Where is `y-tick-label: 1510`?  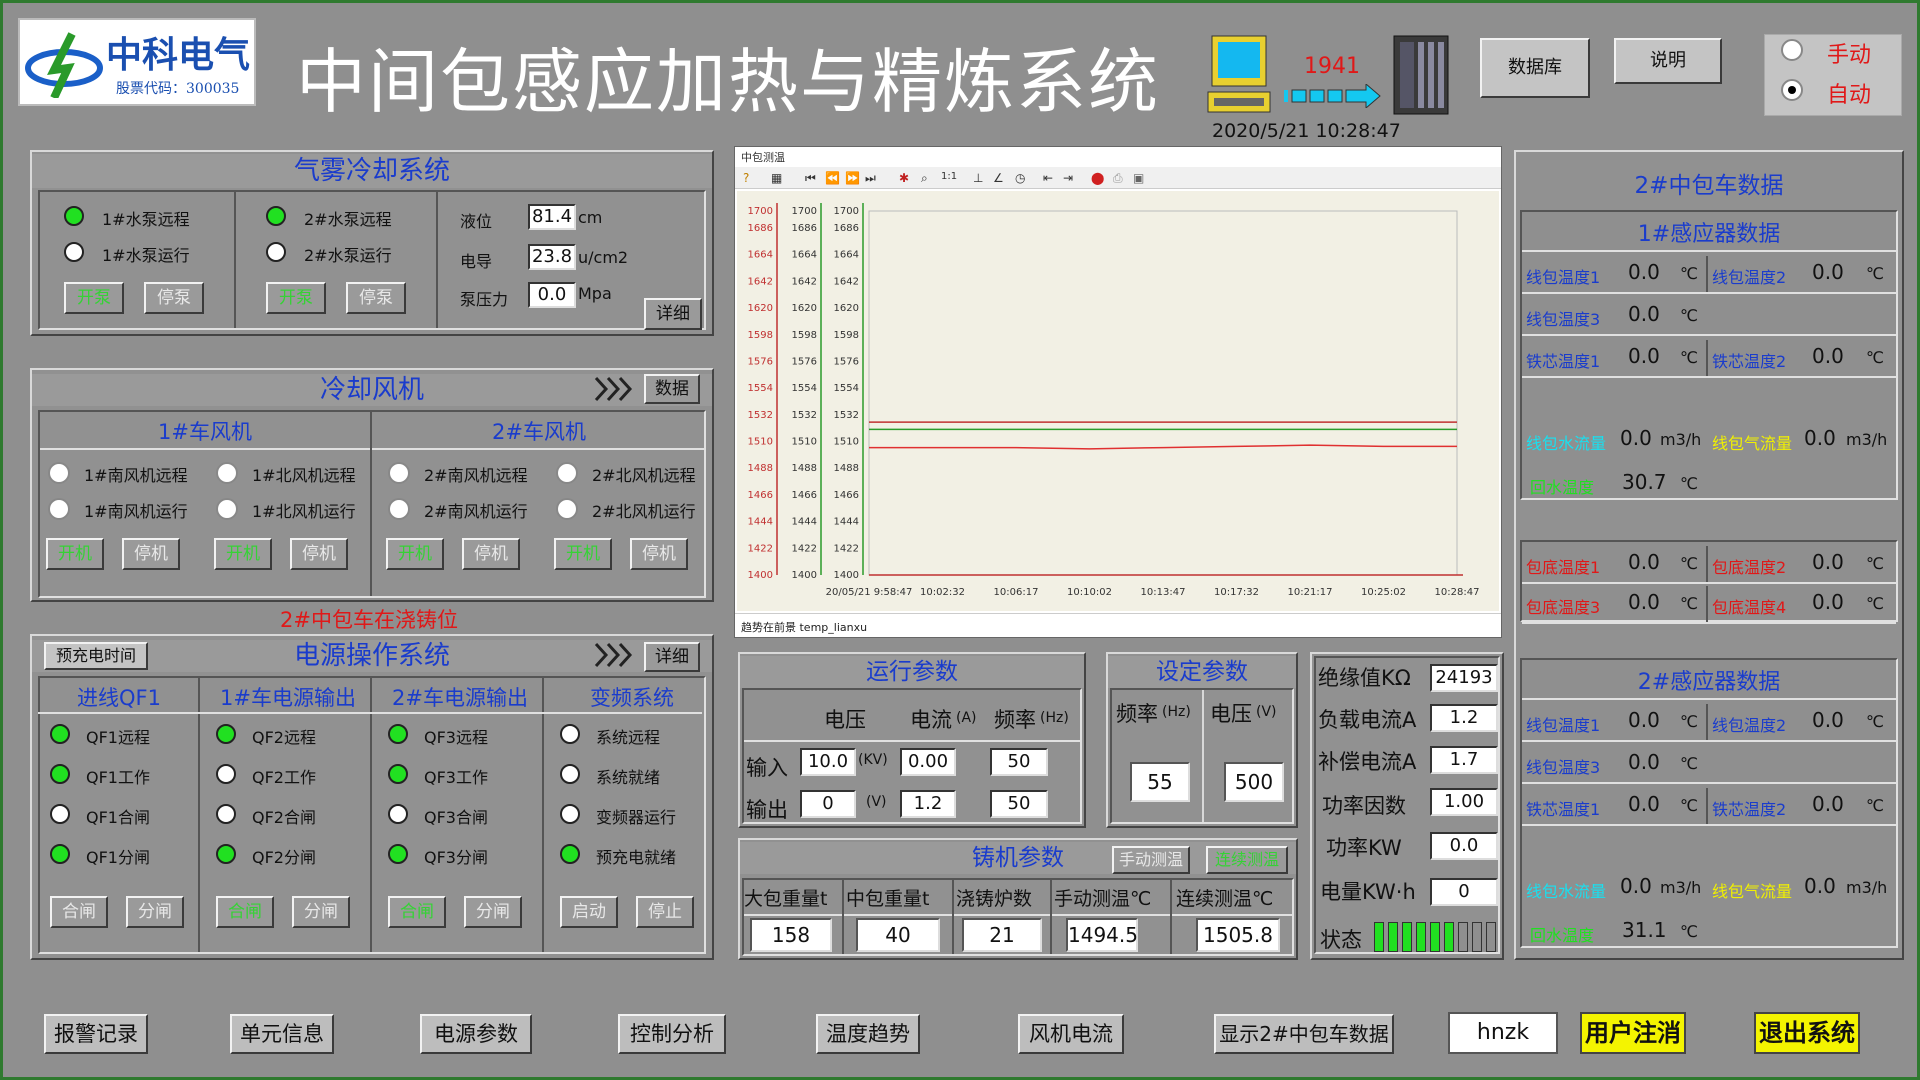 y-tick-label: 1510 is located at coordinates (760, 442).